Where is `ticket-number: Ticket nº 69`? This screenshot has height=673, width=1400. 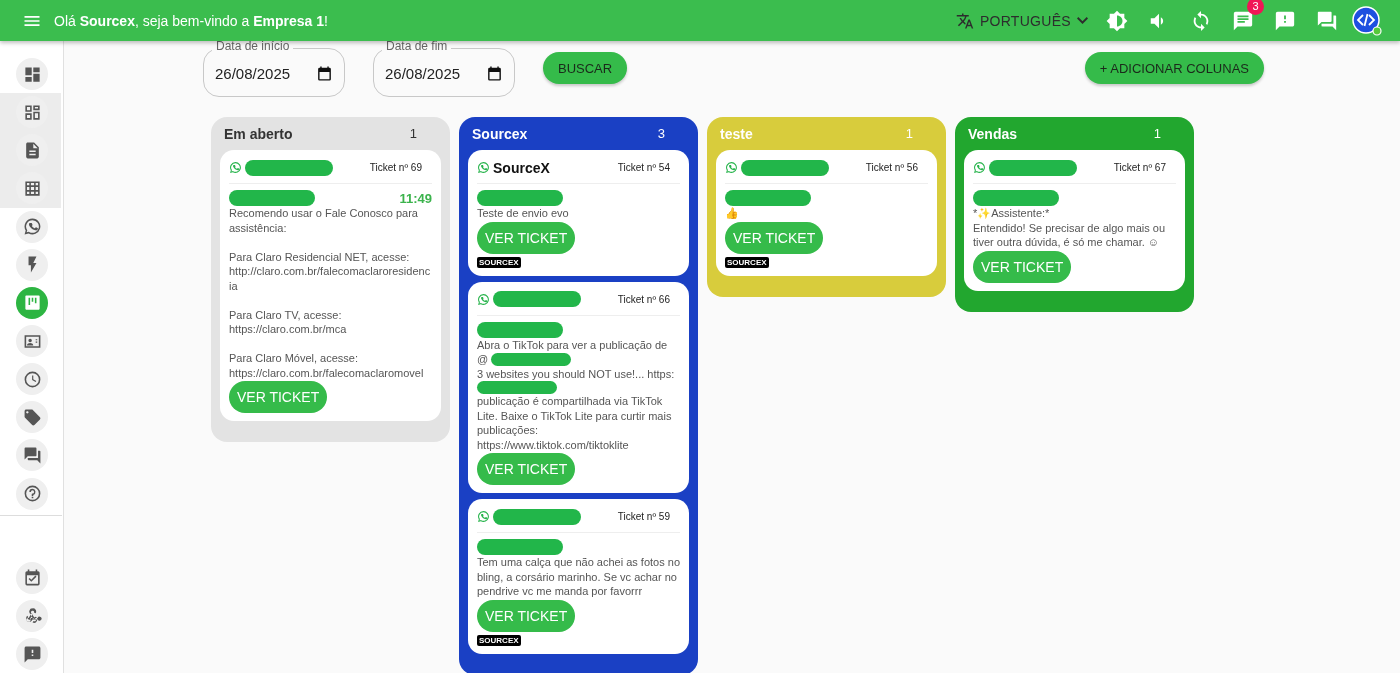
ticket-number: Ticket nº 69 is located at coordinates (395, 167).